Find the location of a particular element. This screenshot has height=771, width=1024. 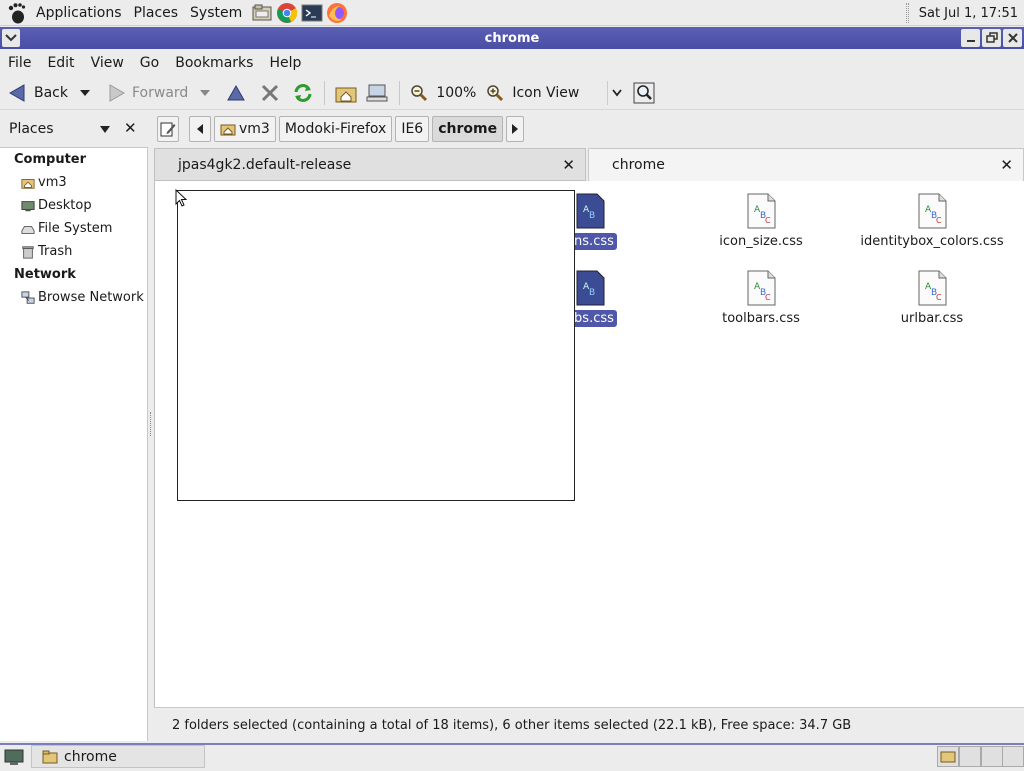

menu-file: File is located at coordinates (19, 63).